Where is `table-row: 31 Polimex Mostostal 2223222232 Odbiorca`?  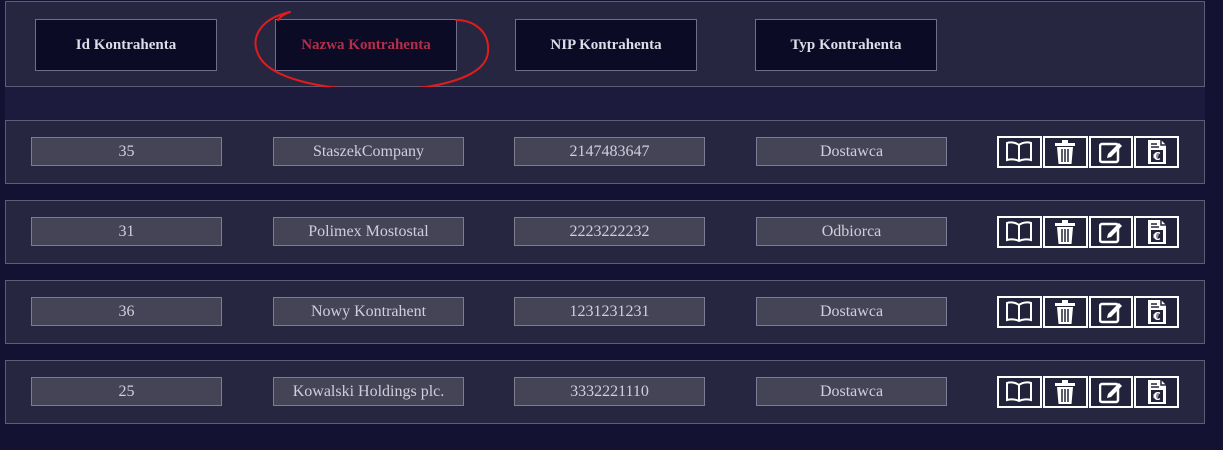
table-row: 31 Polimex Mostostal 2223222232 Odbiorca is located at coordinates (605, 232).